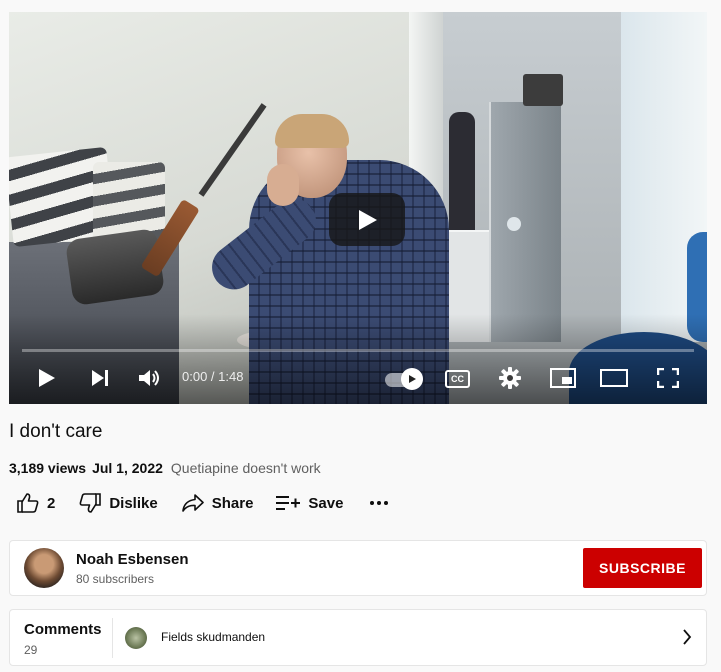 Image resolution: width=721 pixels, height=672 pixels. I want to click on miniplayer-button, so click(563, 378).